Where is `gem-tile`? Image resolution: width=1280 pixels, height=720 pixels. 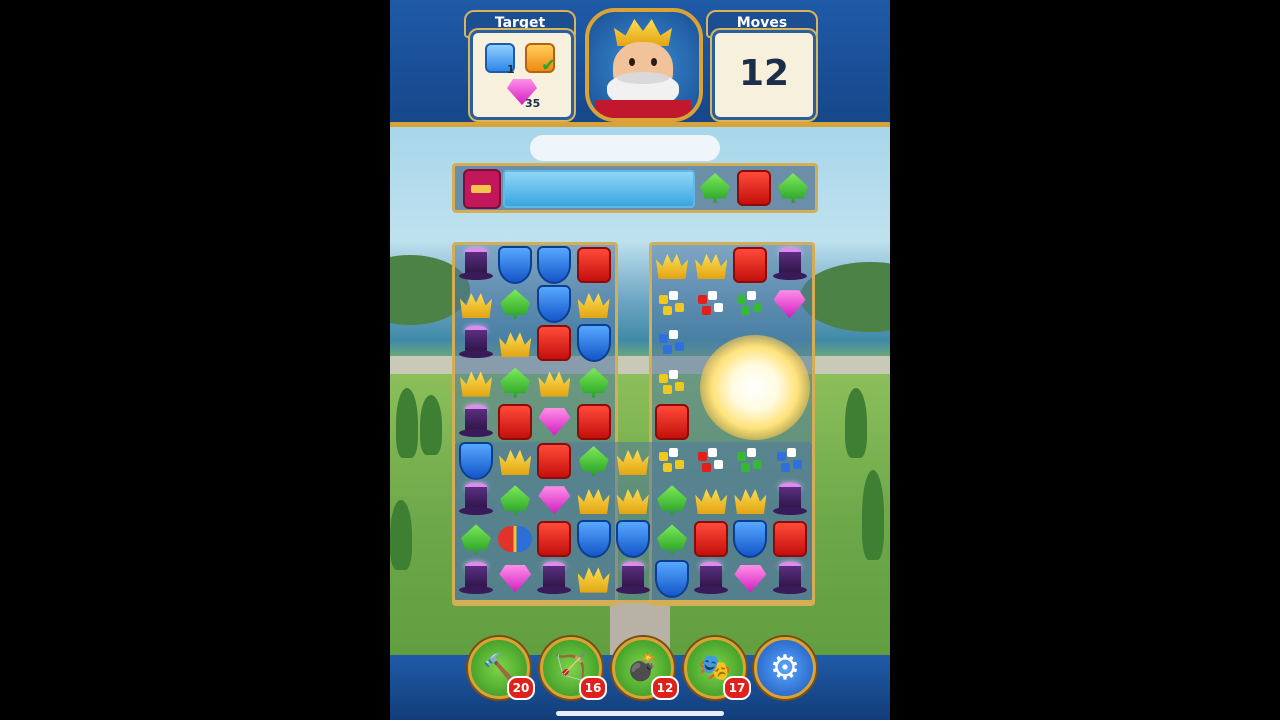 gem-tile is located at coordinates (789, 304).